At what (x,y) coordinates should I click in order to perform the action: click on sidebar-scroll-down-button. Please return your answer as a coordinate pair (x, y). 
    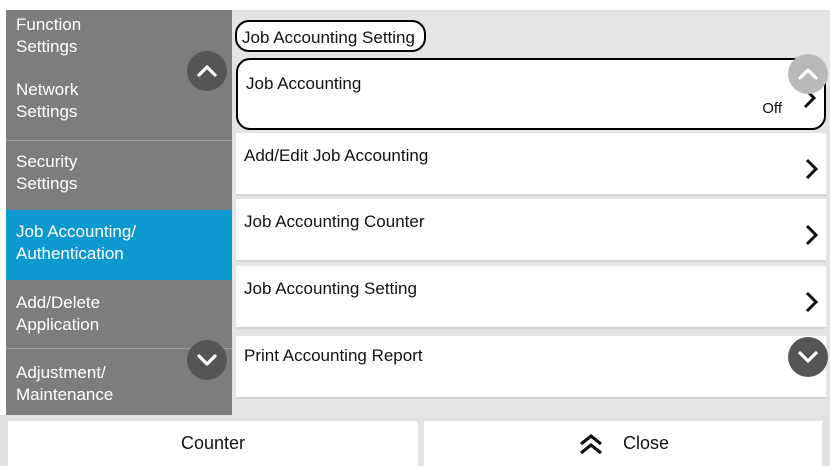
    Looking at the image, I should click on (207, 360).